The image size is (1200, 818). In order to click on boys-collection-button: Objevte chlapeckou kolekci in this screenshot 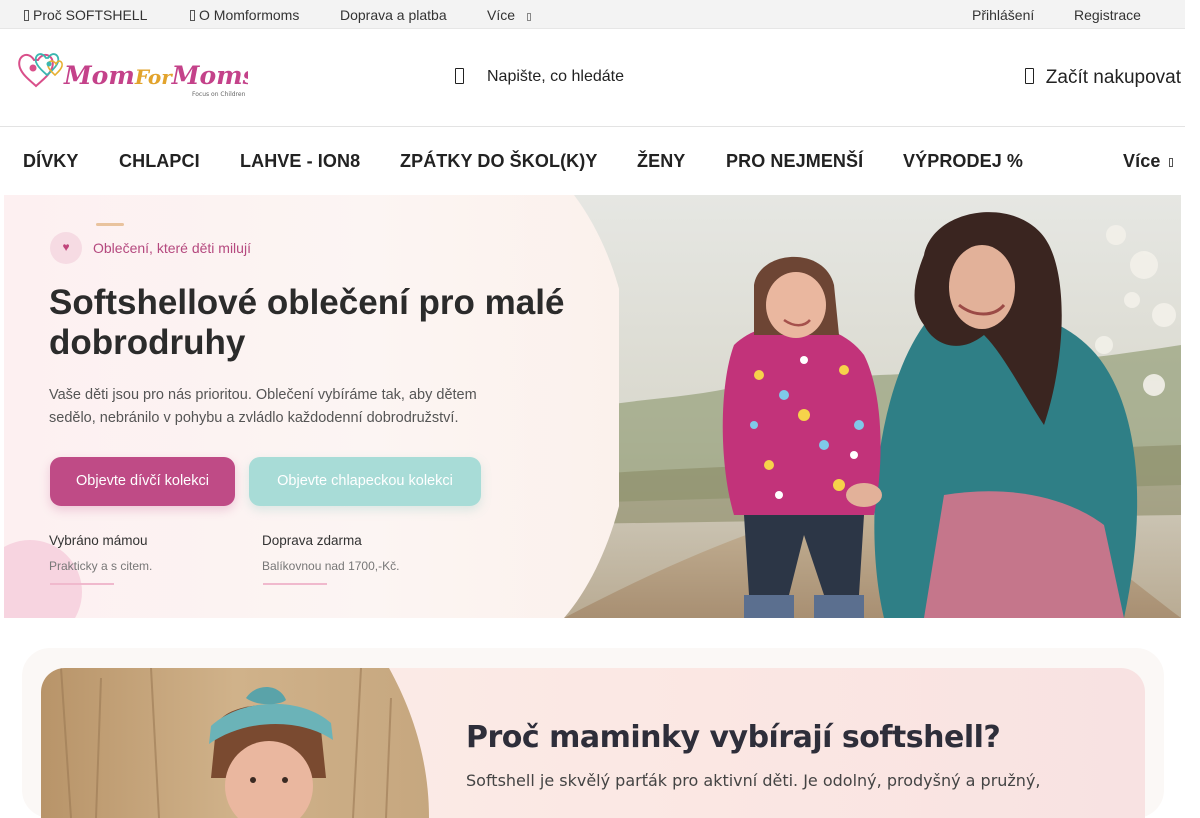, I will do `click(365, 481)`.